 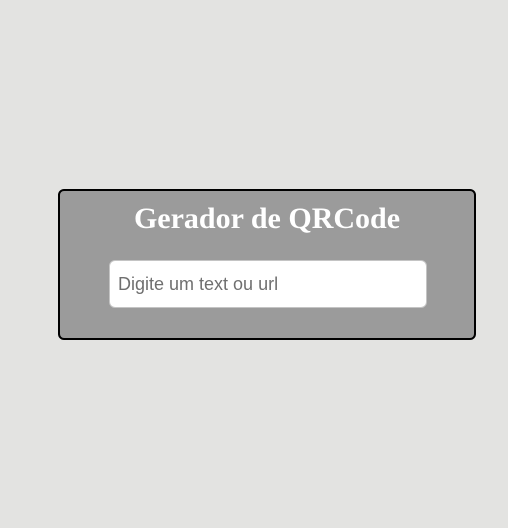 I want to click on text-or-url-input, so click(x=268, y=284).